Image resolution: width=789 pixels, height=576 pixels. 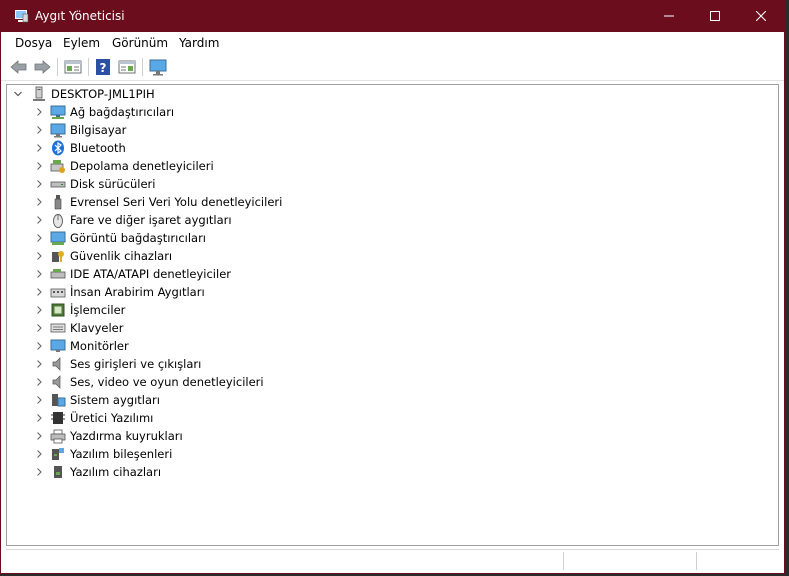 What do you see at coordinates (392, 274) in the screenshot?
I see `tree-item: IDE ATA/ATAPI denetleyiciler` at bounding box center [392, 274].